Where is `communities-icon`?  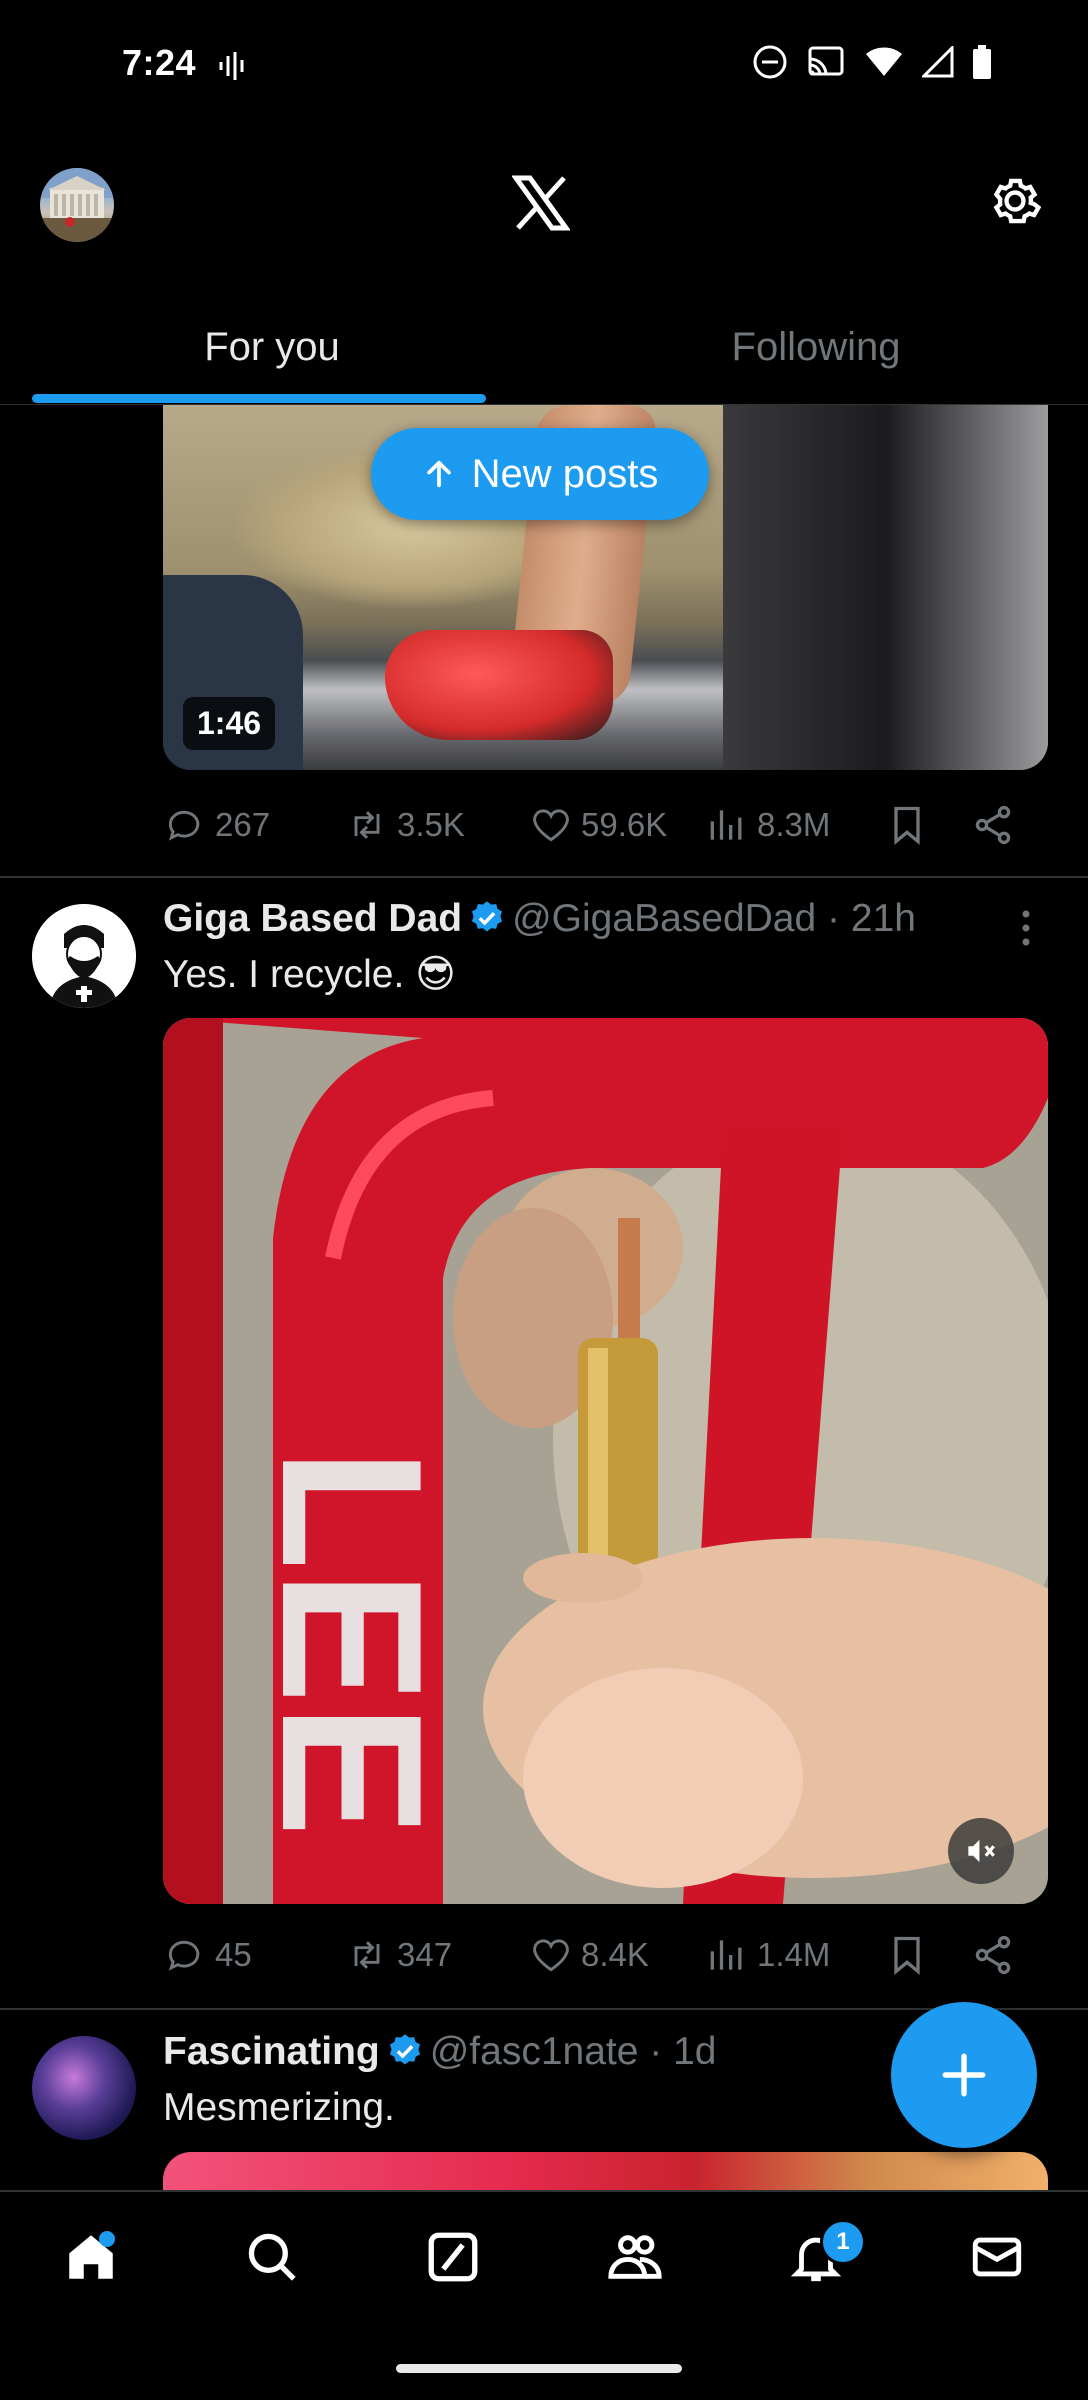 communities-icon is located at coordinates (635, 2257).